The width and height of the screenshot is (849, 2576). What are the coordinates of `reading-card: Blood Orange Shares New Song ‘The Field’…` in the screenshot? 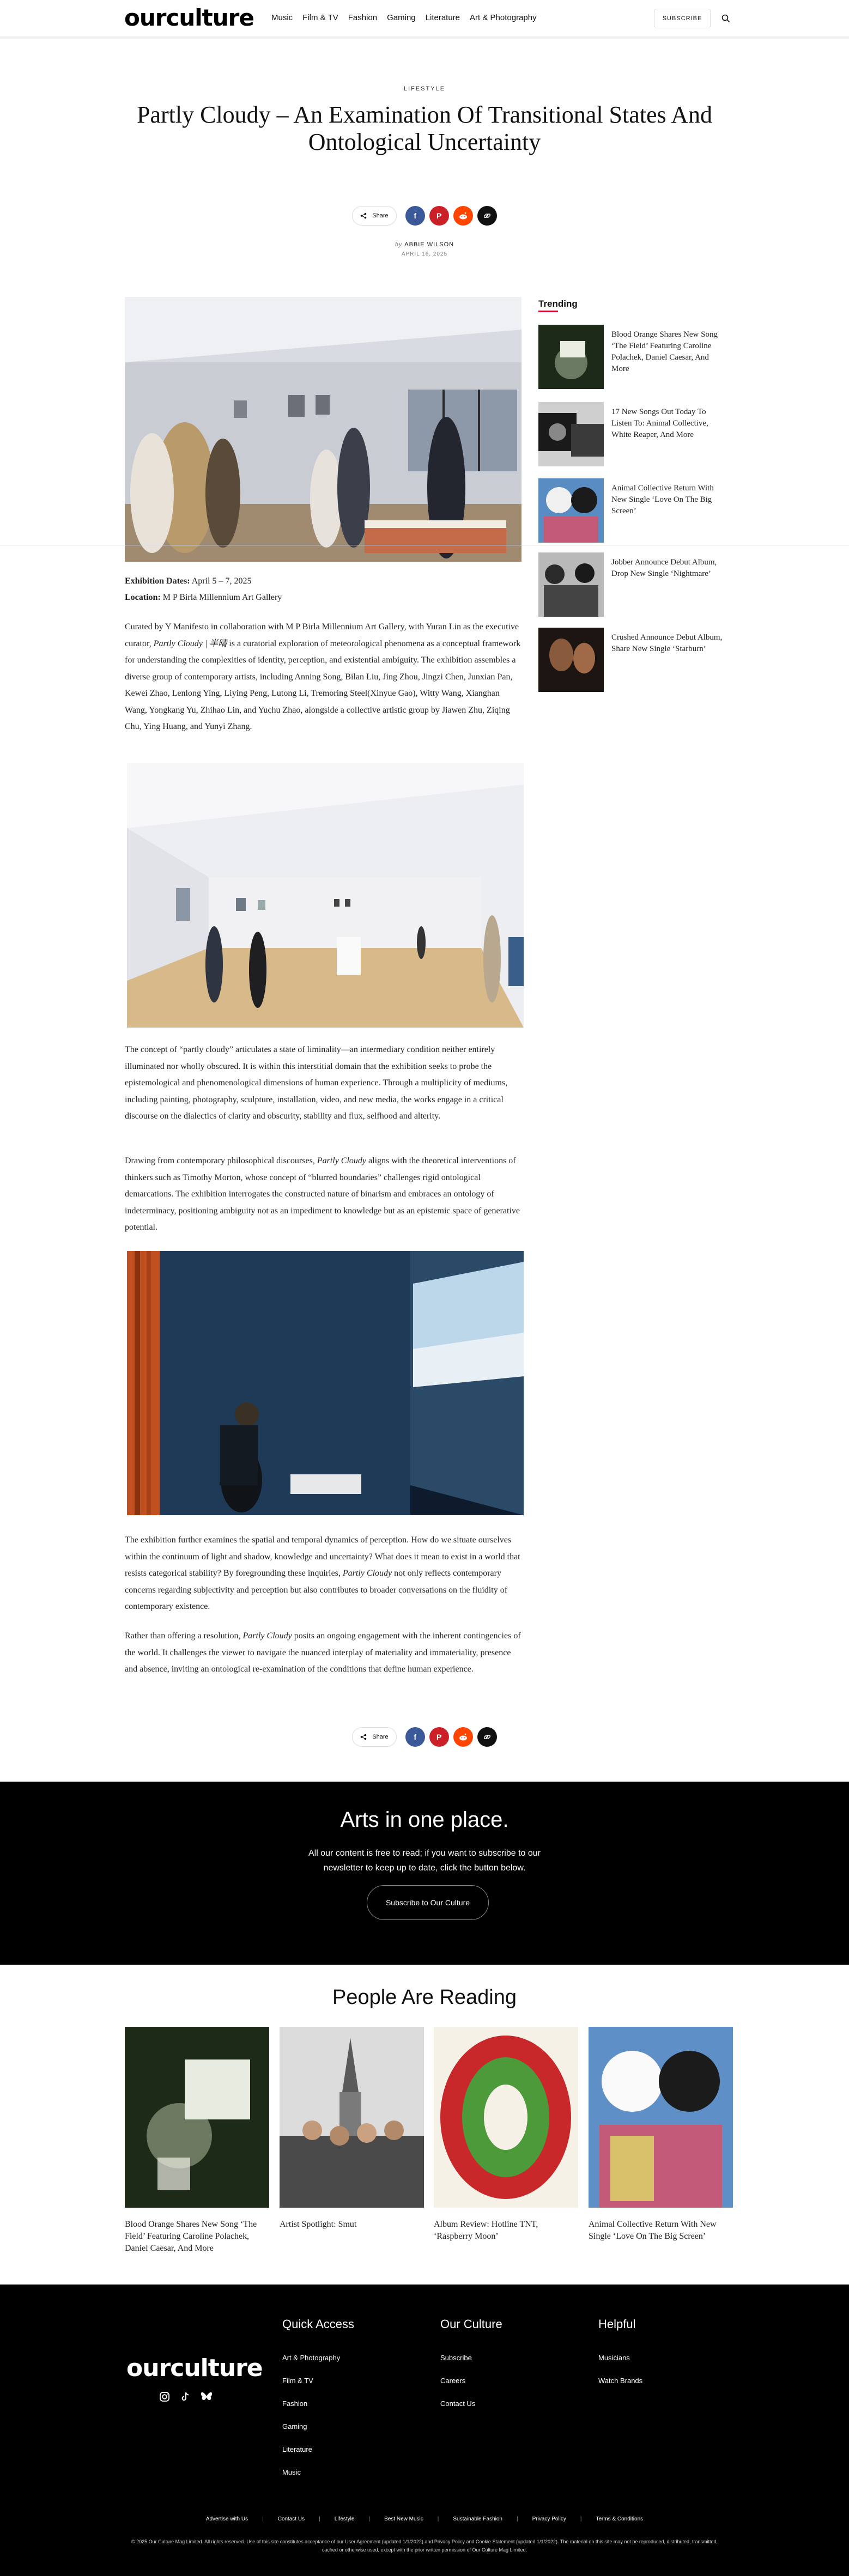 It's located at (197, 2141).